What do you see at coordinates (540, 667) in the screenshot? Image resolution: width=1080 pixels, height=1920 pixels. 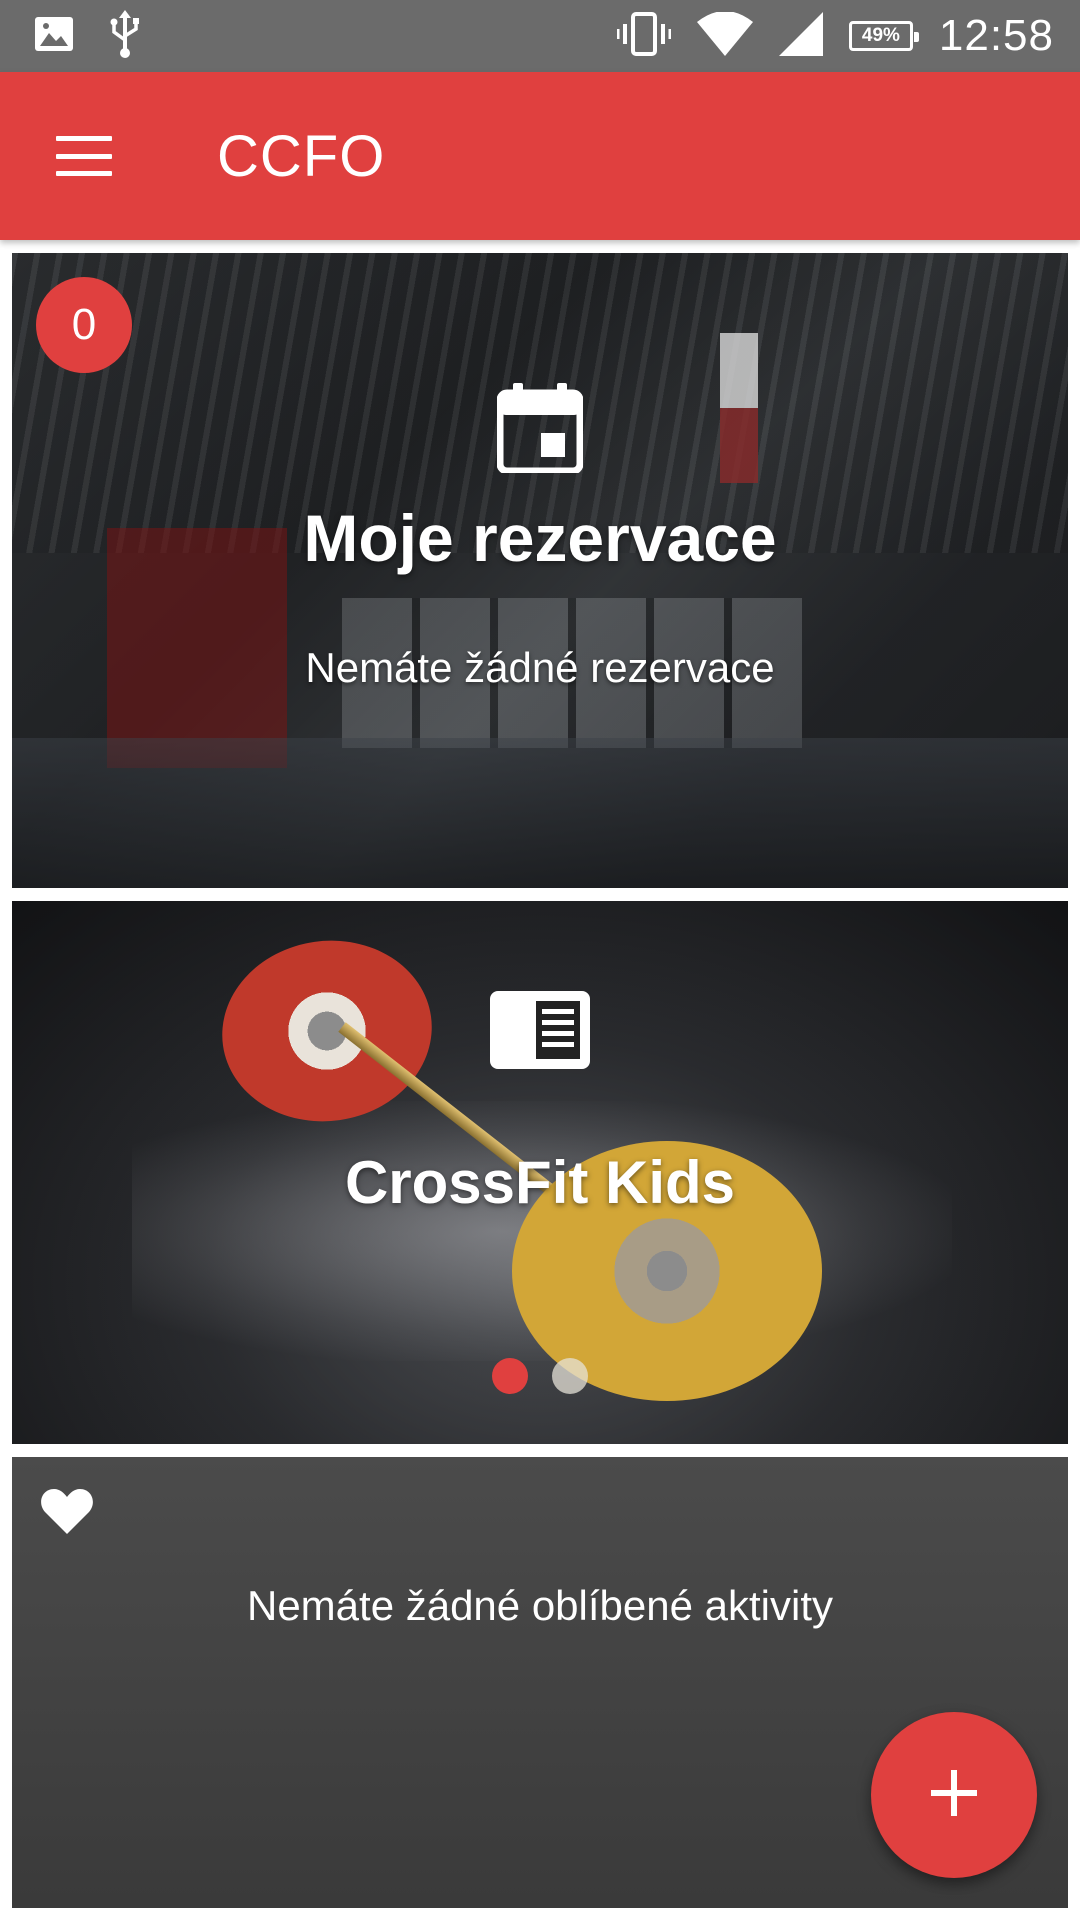 I see `reservations-empty-text: Nemáte žádné rezervace` at bounding box center [540, 667].